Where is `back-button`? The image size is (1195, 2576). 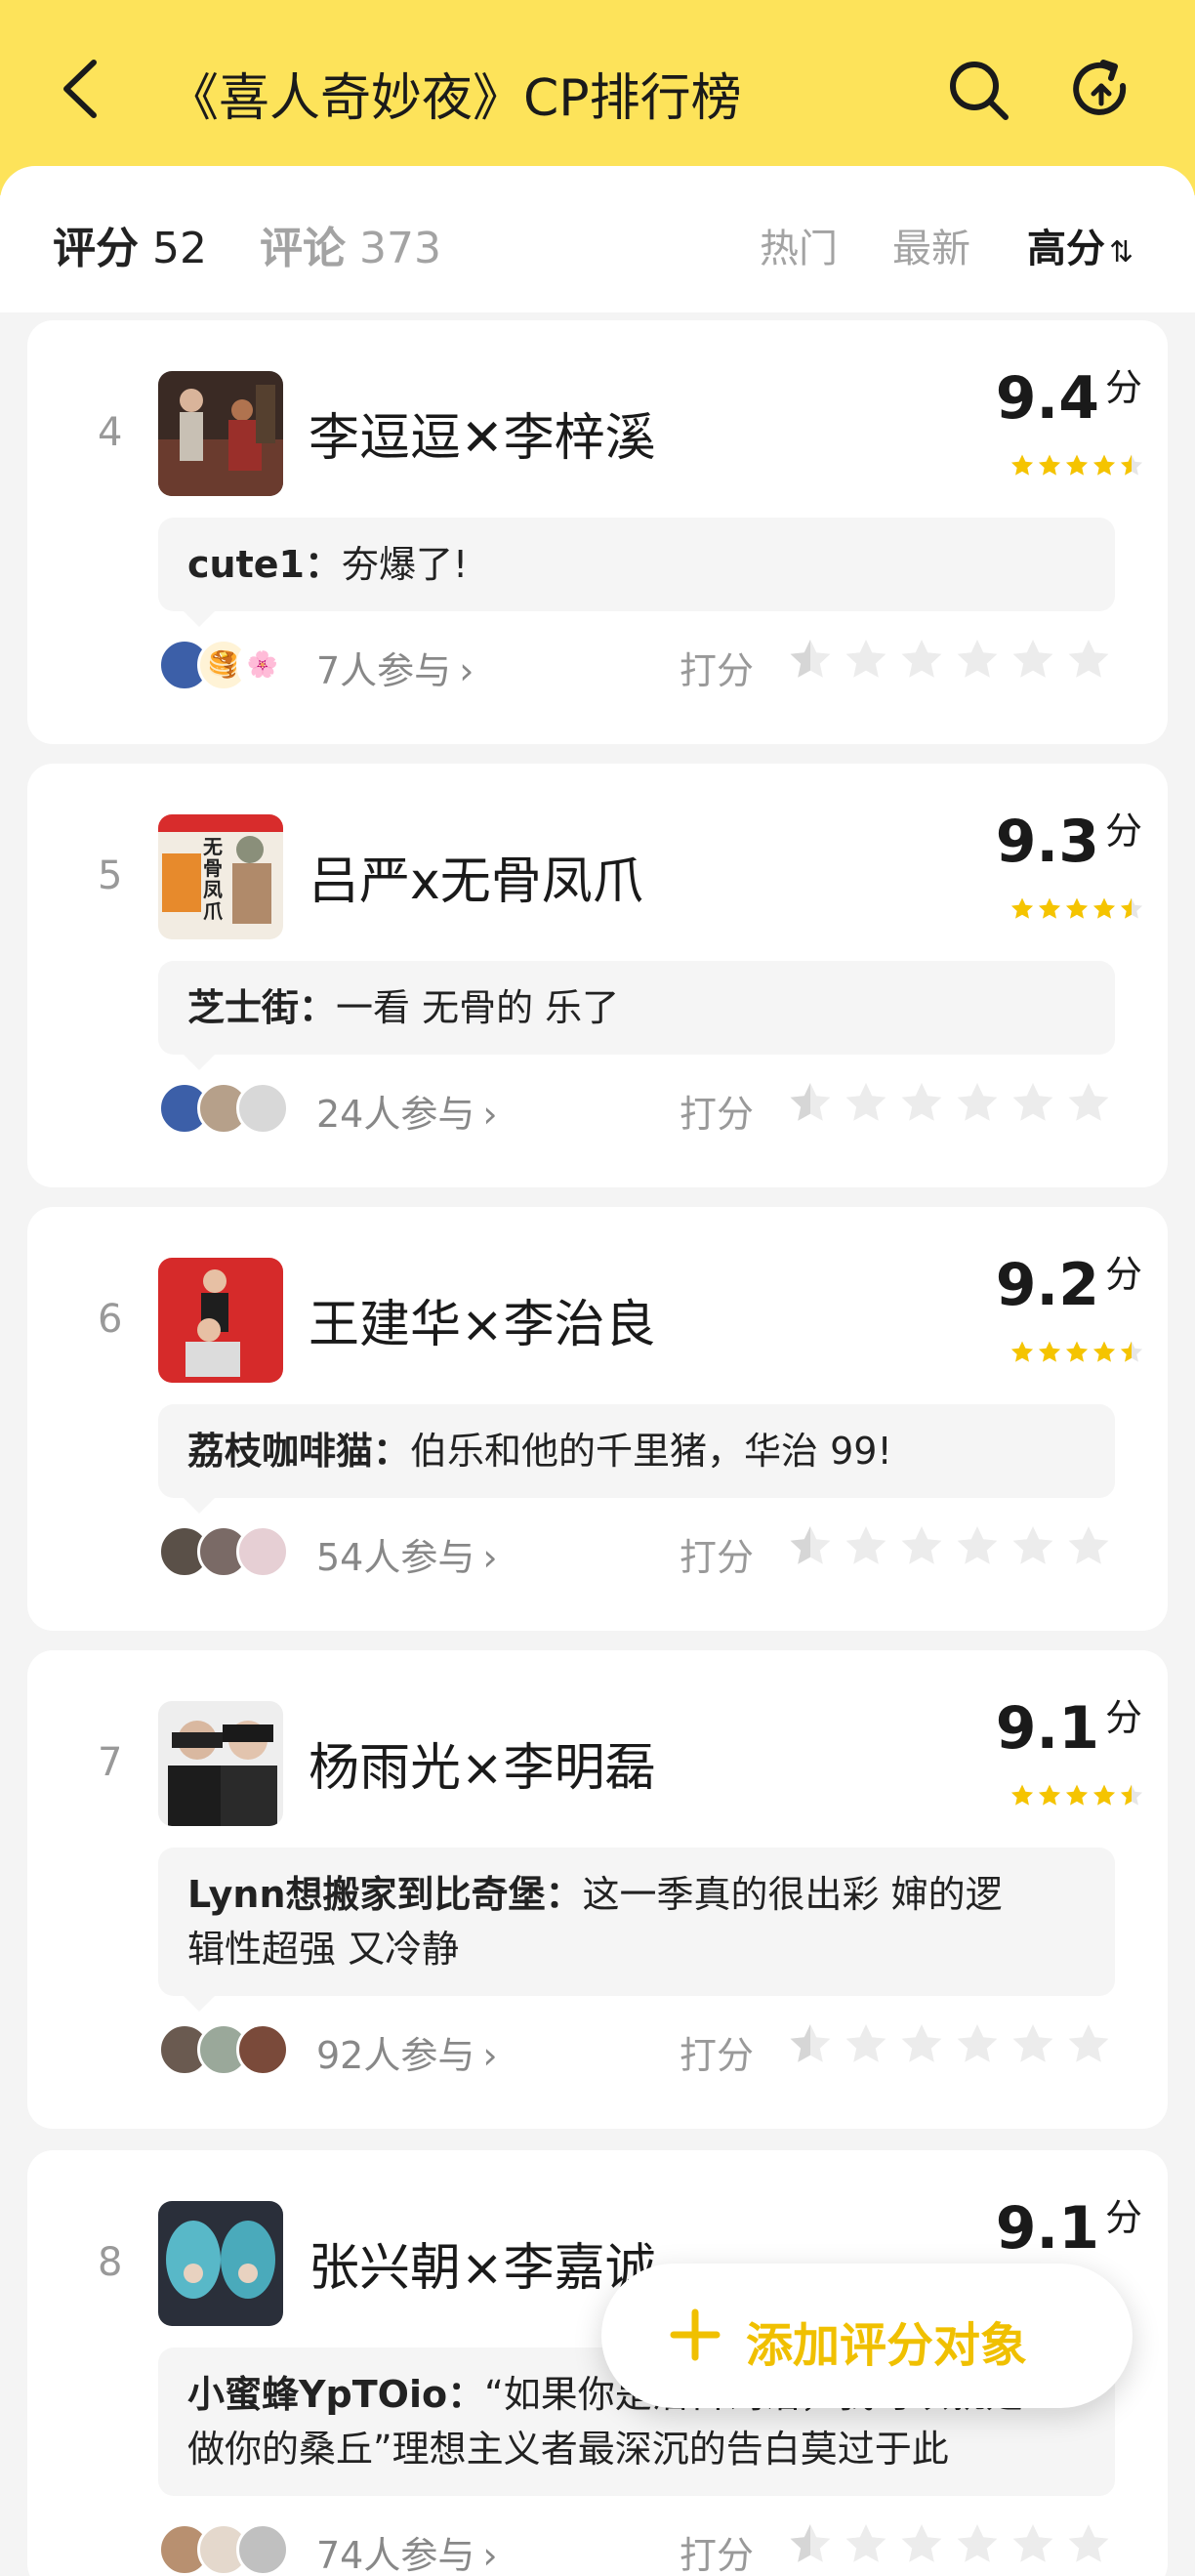 back-button is located at coordinates (80, 89).